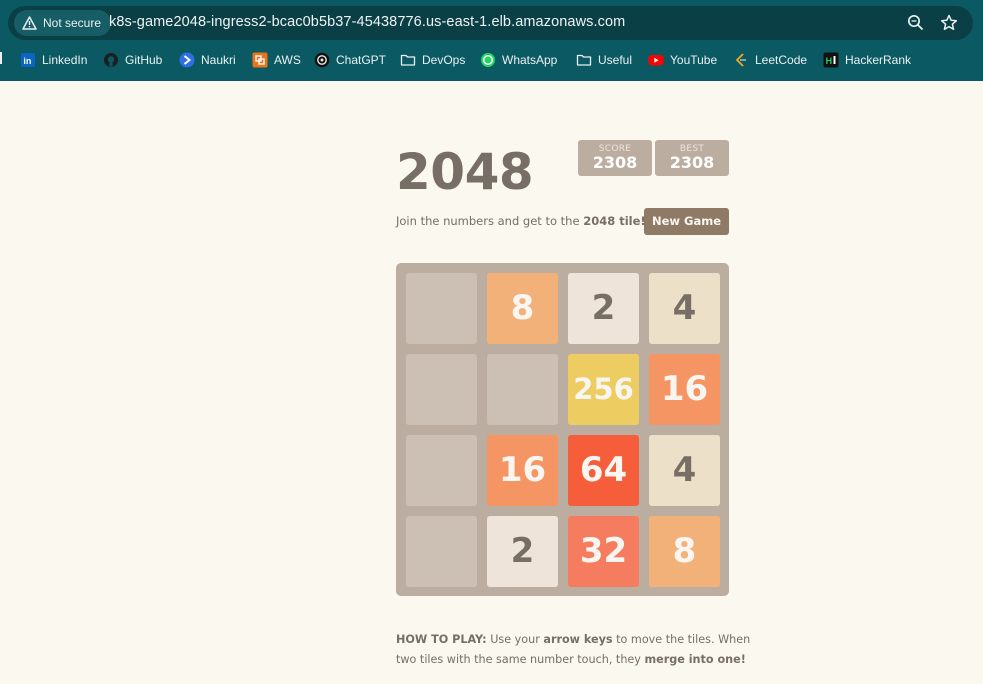 The width and height of the screenshot is (983, 684). Describe the element at coordinates (488, 60) in the screenshot. I see `whatsapp-icon` at that location.